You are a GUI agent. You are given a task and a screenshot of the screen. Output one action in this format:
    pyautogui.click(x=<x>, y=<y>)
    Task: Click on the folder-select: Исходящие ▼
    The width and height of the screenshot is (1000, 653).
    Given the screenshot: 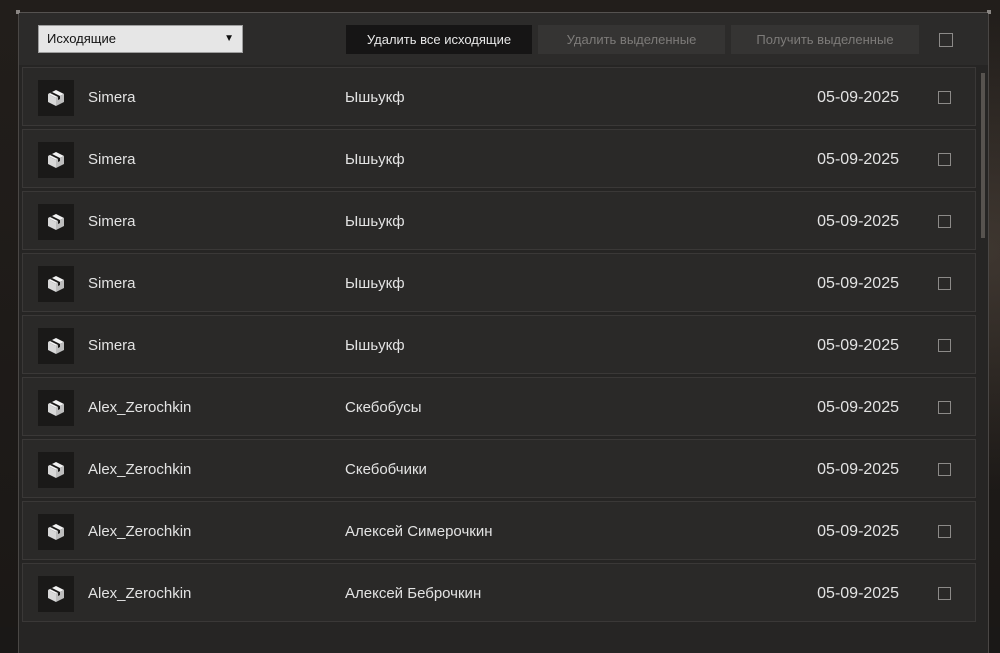 What is the action you would take?
    pyautogui.click(x=140, y=39)
    